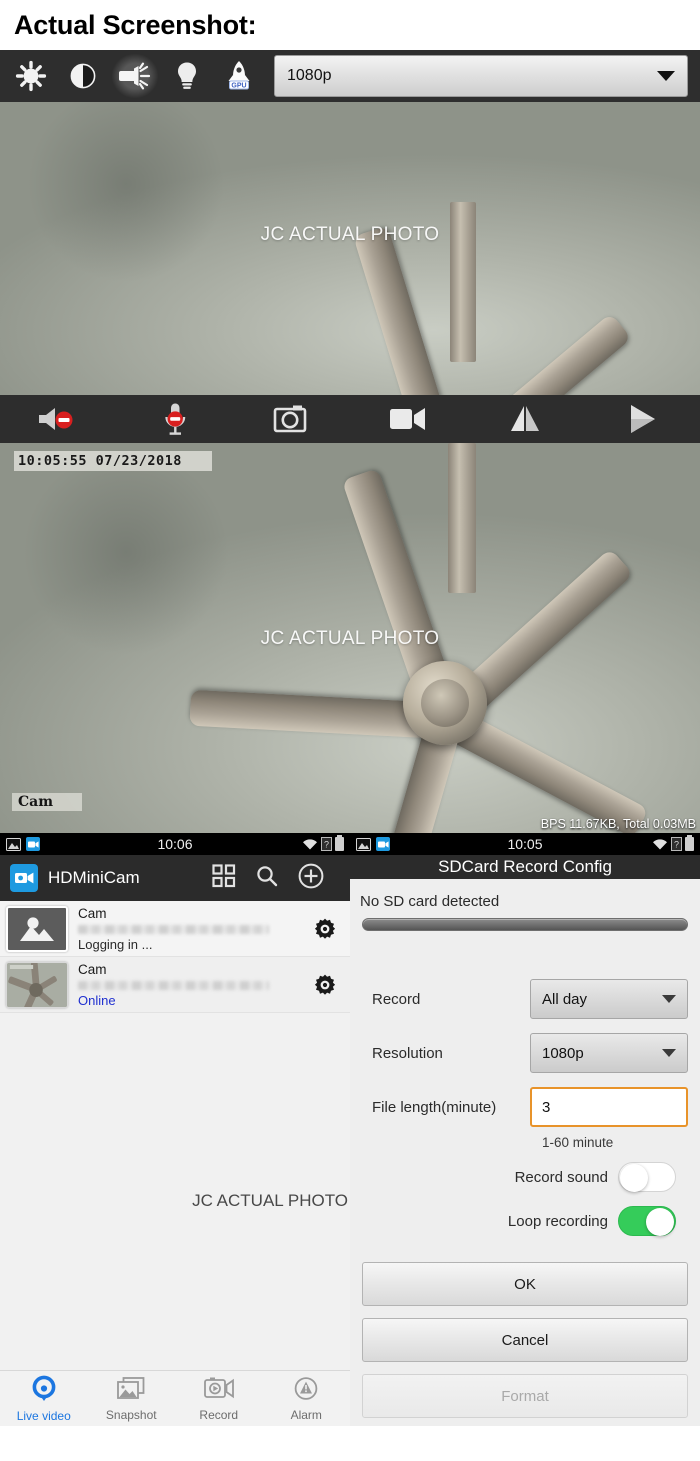 This screenshot has height=1461, width=700. Describe the element at coordinates (219, 1391) in the screenshot. I see `record-icon` at that location.